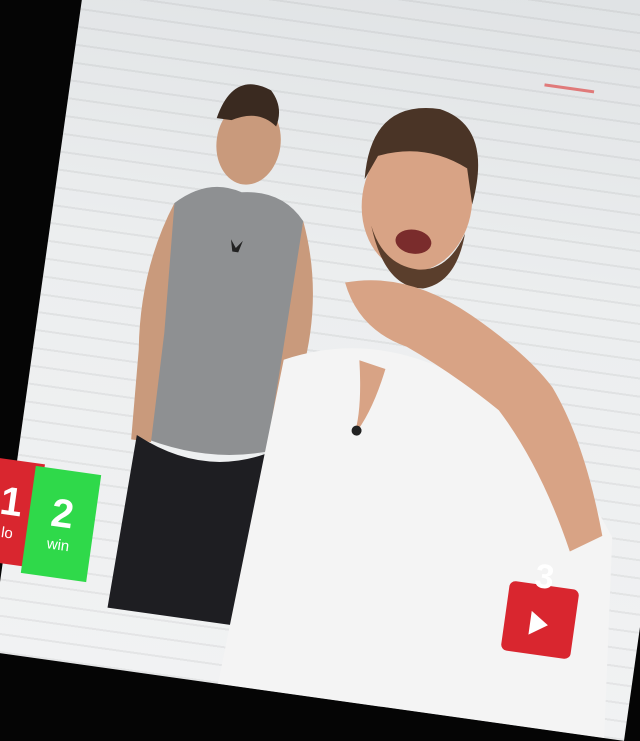  What do you see at coordinates (62, 514) in the screenshot?
I see `win-count: 2` at bounding box center [62, 514].